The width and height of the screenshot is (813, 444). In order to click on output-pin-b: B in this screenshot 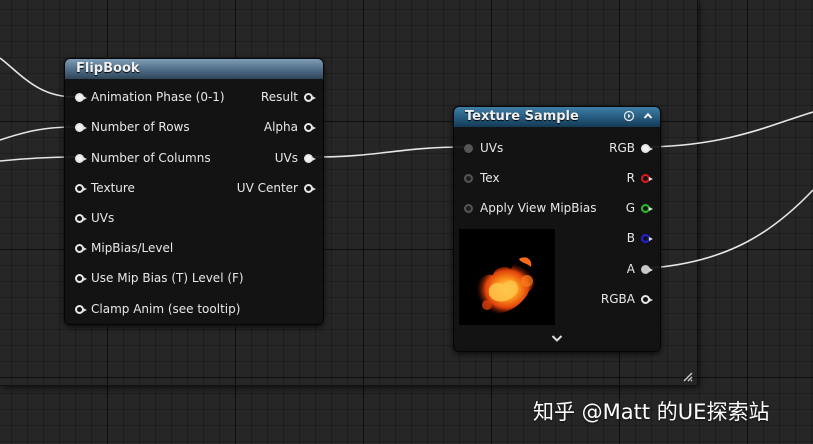, I will do `click(639, 238)`.